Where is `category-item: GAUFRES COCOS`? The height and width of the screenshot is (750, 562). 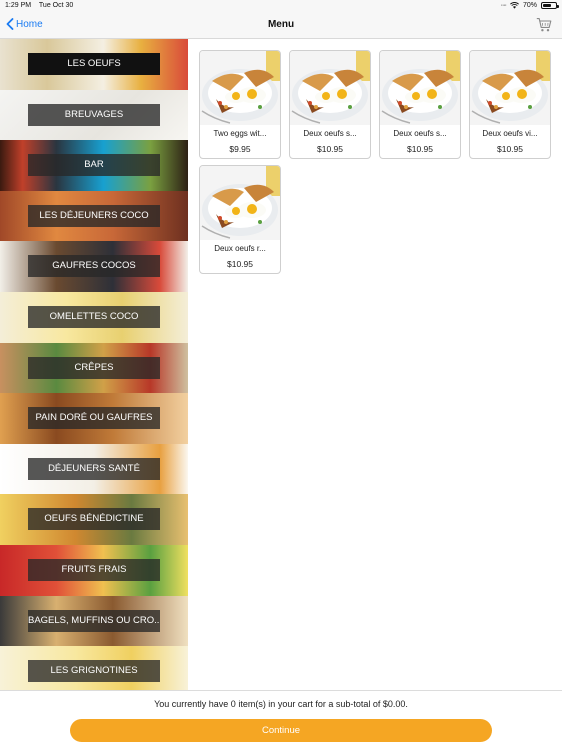 category-item: GAUFRES COCOS is located at coordinates (94, 266).